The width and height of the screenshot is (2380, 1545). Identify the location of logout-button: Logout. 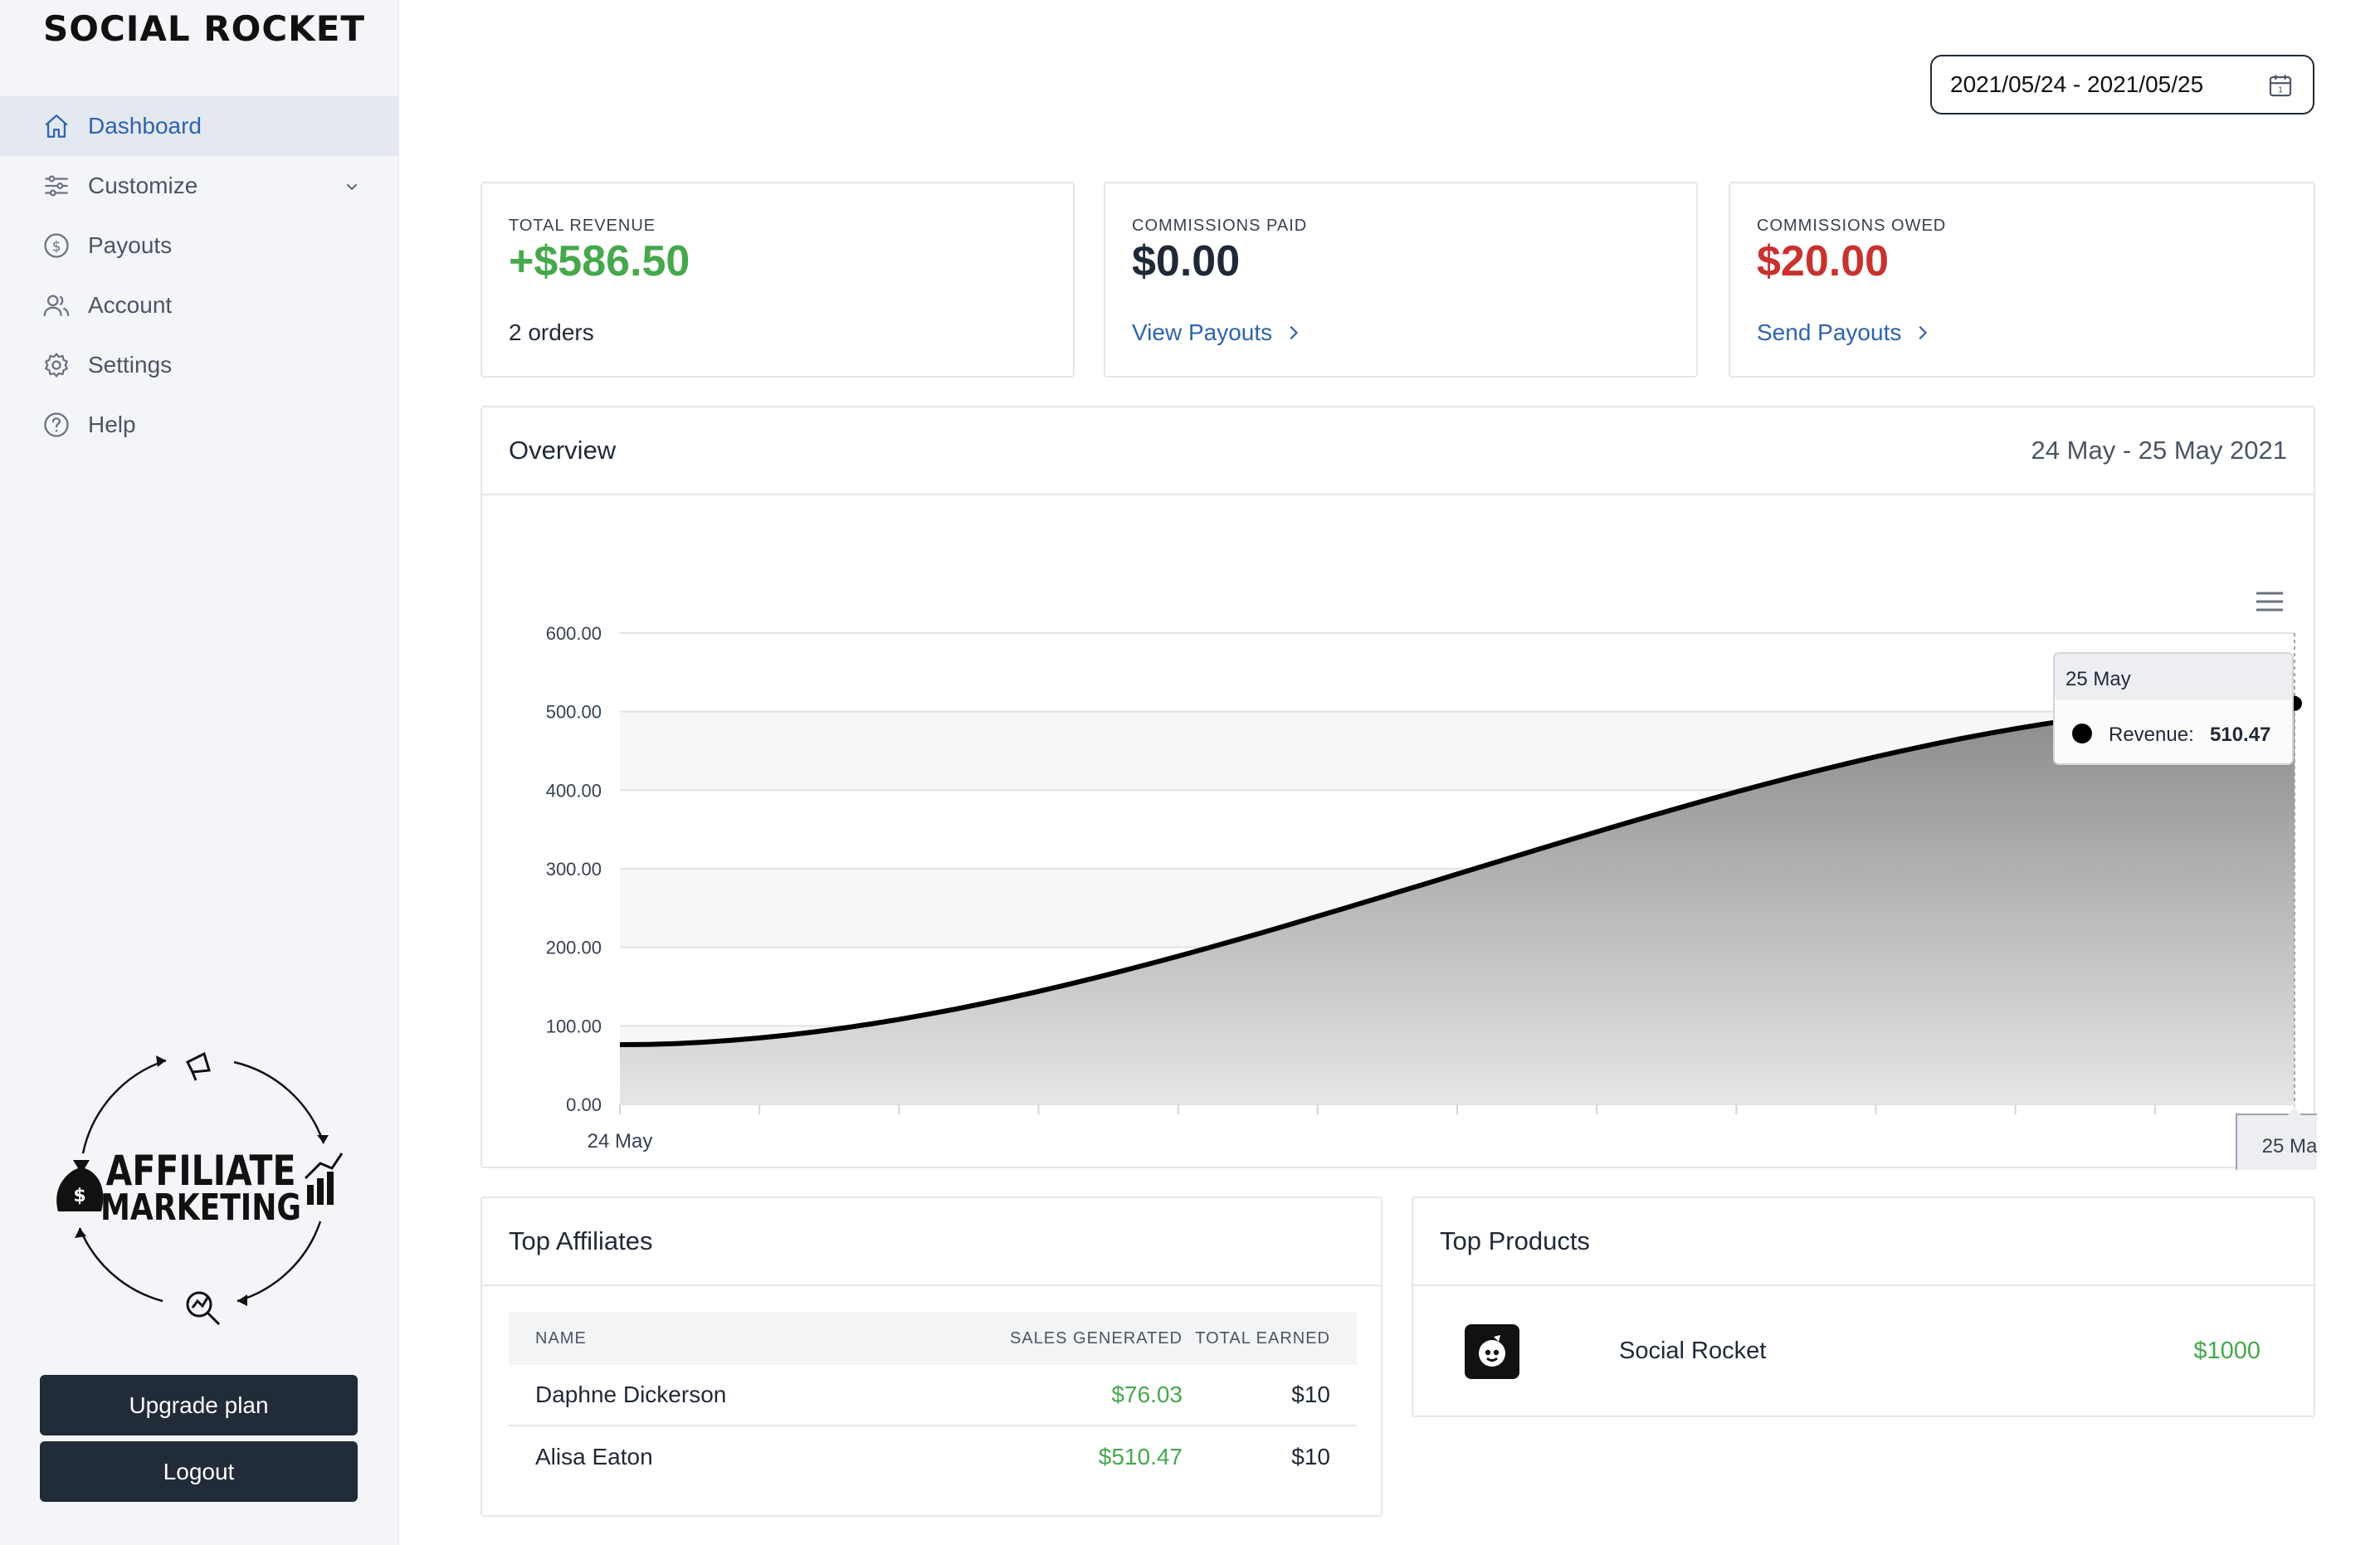
(199, 1471).